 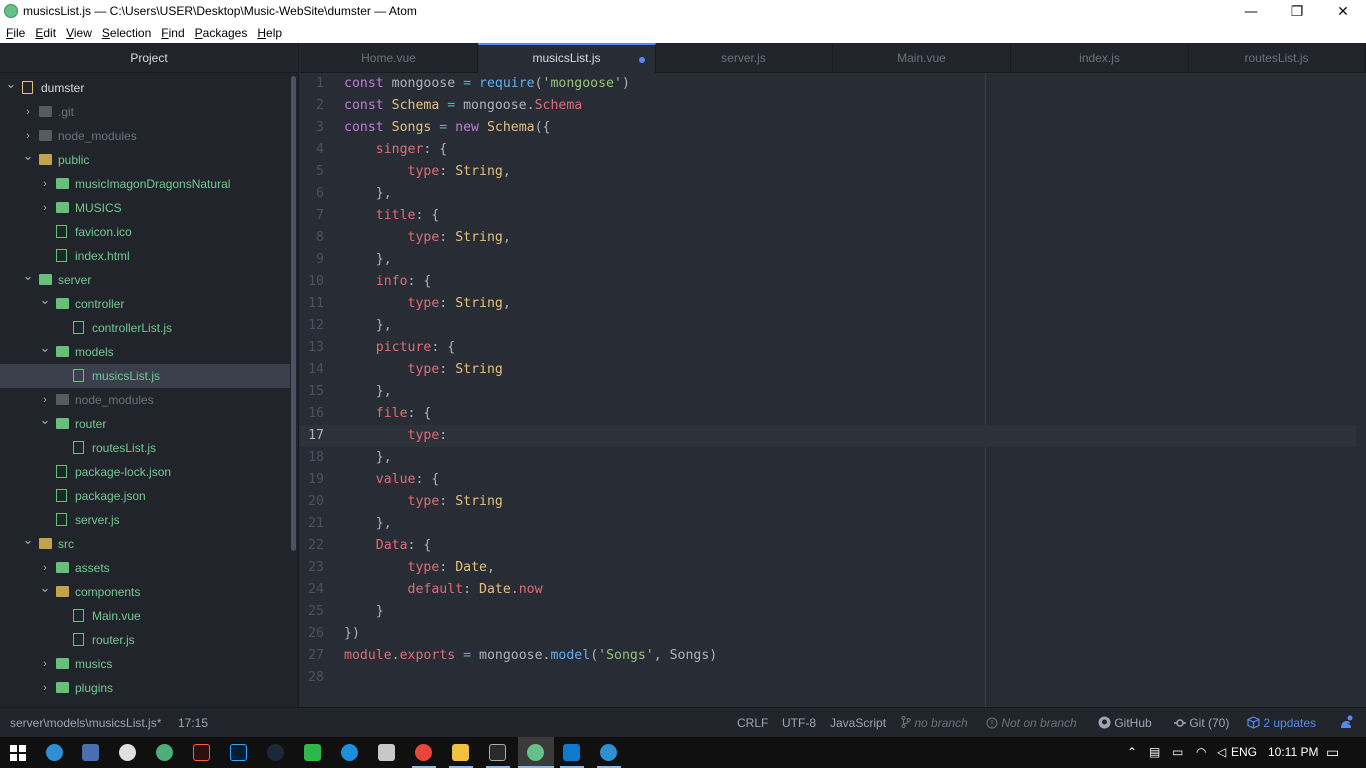 What do you see at coordinates (312, 326) in the screenshot?
I see `line-number: 12` at bounding box center [312, 326].